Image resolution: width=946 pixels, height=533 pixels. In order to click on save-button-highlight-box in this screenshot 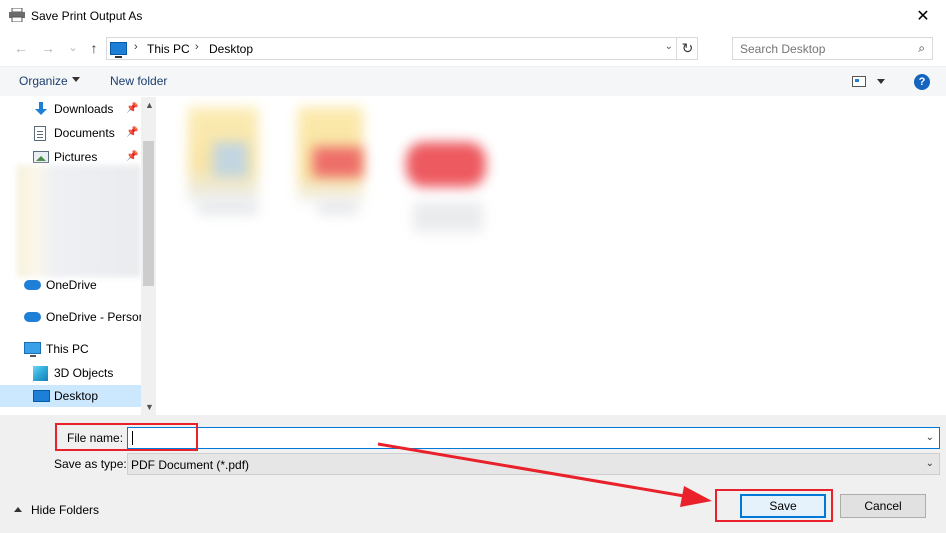, I will do `click(774, 505)`.